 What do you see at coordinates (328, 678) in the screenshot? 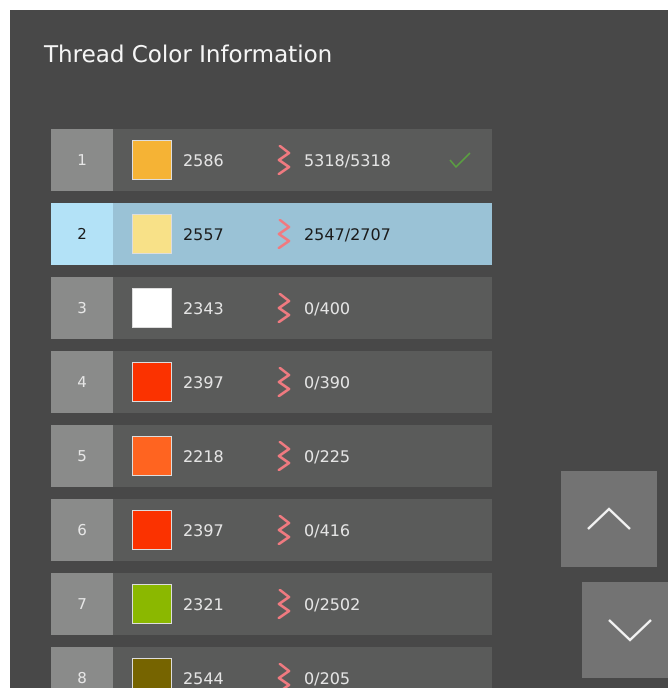
I see `stitch-count: 0/205` at bounding box center [328, 678].